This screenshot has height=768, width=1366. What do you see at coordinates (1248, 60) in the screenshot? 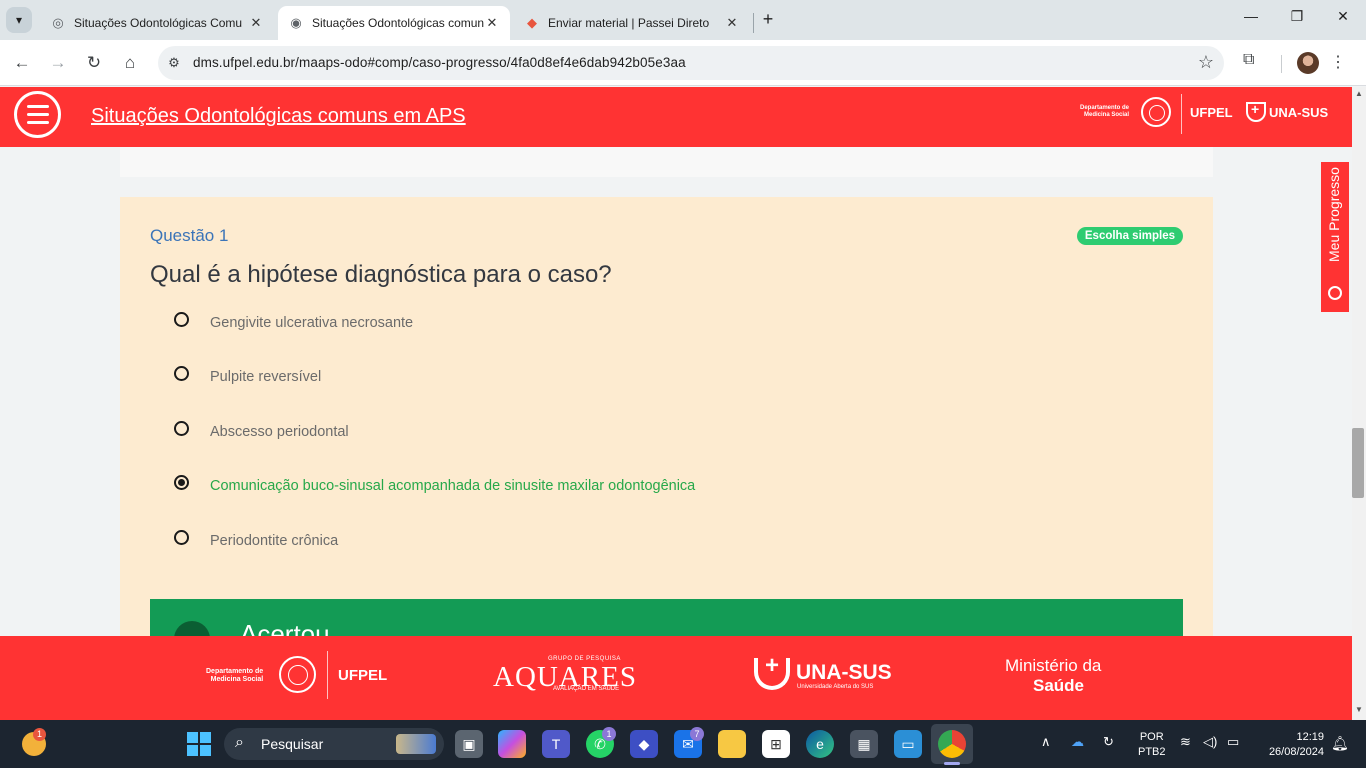
I see `extensions-icon: ⧉` at bounding box center [1248, 60].